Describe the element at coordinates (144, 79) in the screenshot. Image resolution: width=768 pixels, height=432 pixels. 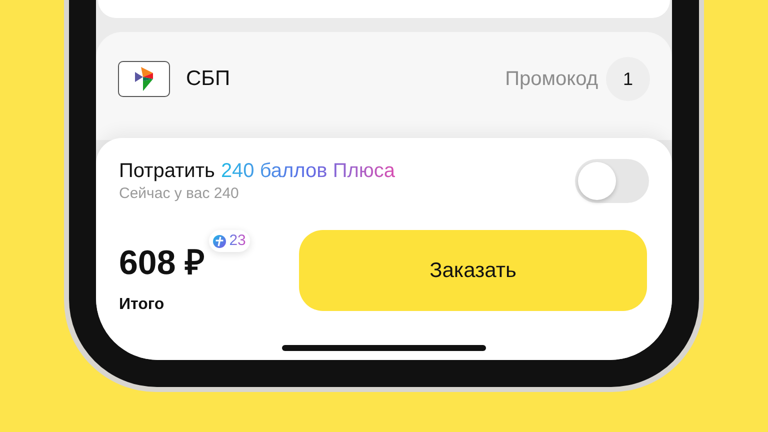
I see `sbp-logo-icon` at that location.